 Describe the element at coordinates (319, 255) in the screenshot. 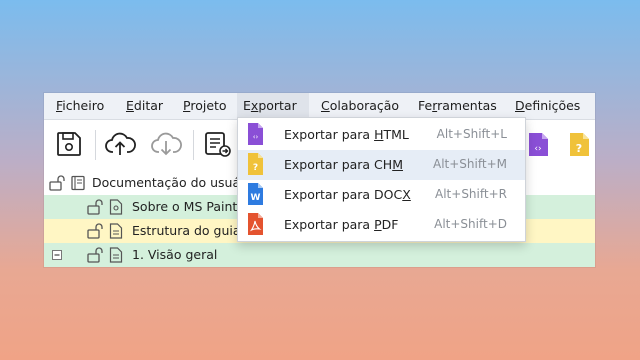

I see `tree-row-visao-geral: 1. Visão geral` at that location.